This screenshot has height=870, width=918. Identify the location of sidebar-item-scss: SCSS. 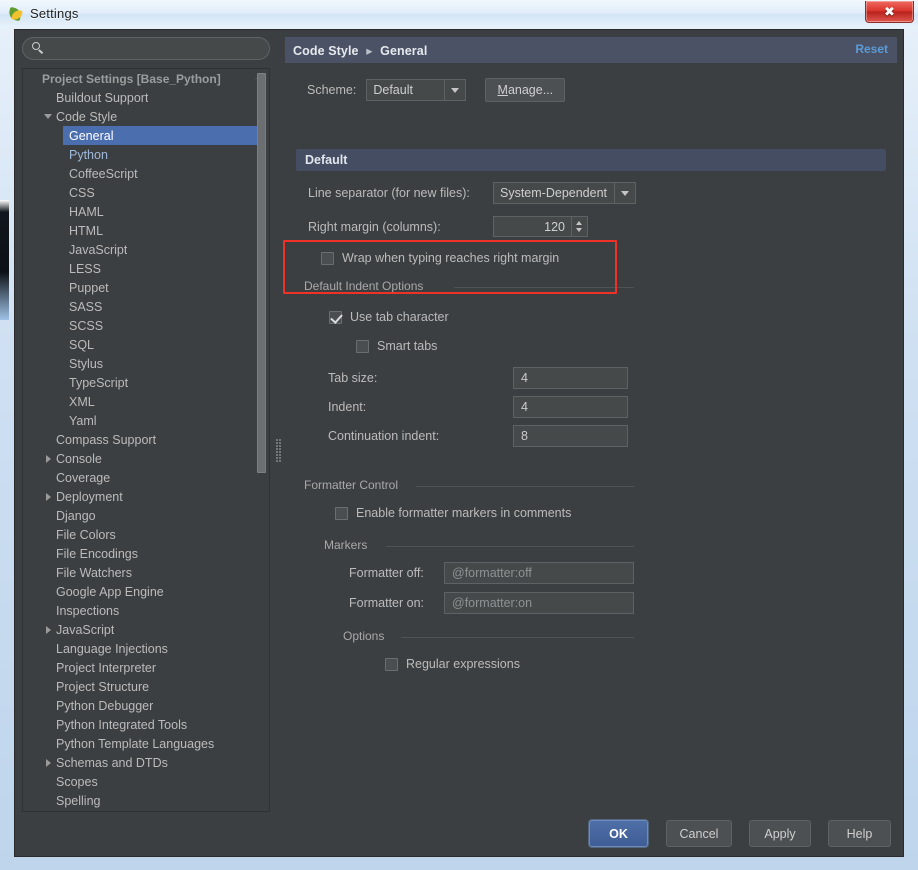
(146, 325).